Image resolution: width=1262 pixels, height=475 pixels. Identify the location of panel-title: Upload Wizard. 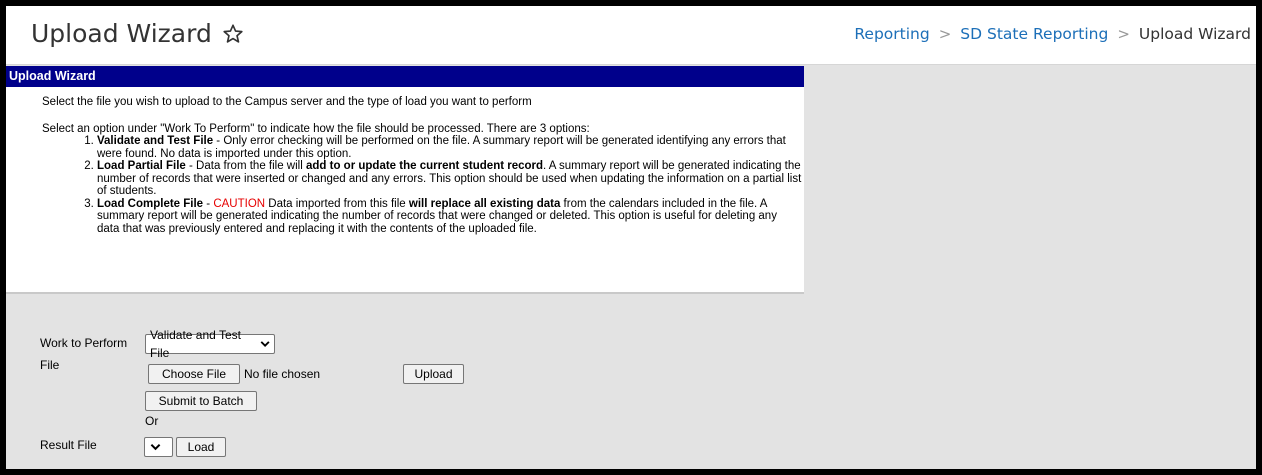
(405, 76).